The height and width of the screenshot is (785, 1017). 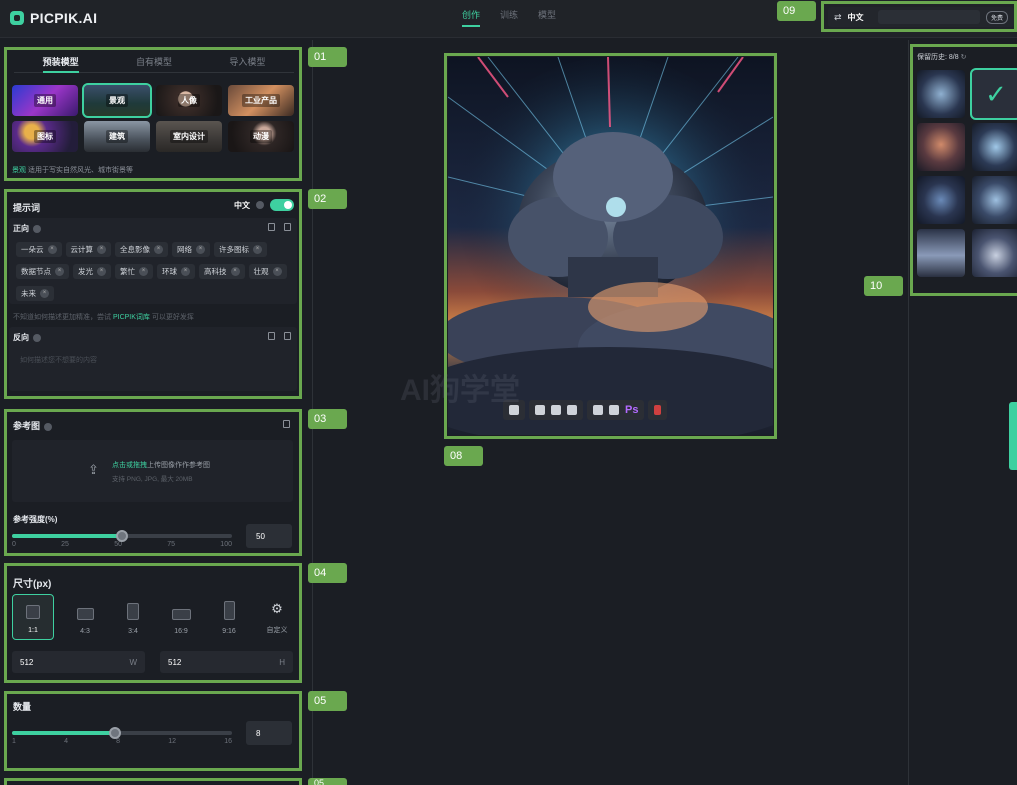 What do you see at coordinates (277, 617) in the screenshot?
I see `size-option-custom: ⚙ 自定义` at bounding box center [277, 617].